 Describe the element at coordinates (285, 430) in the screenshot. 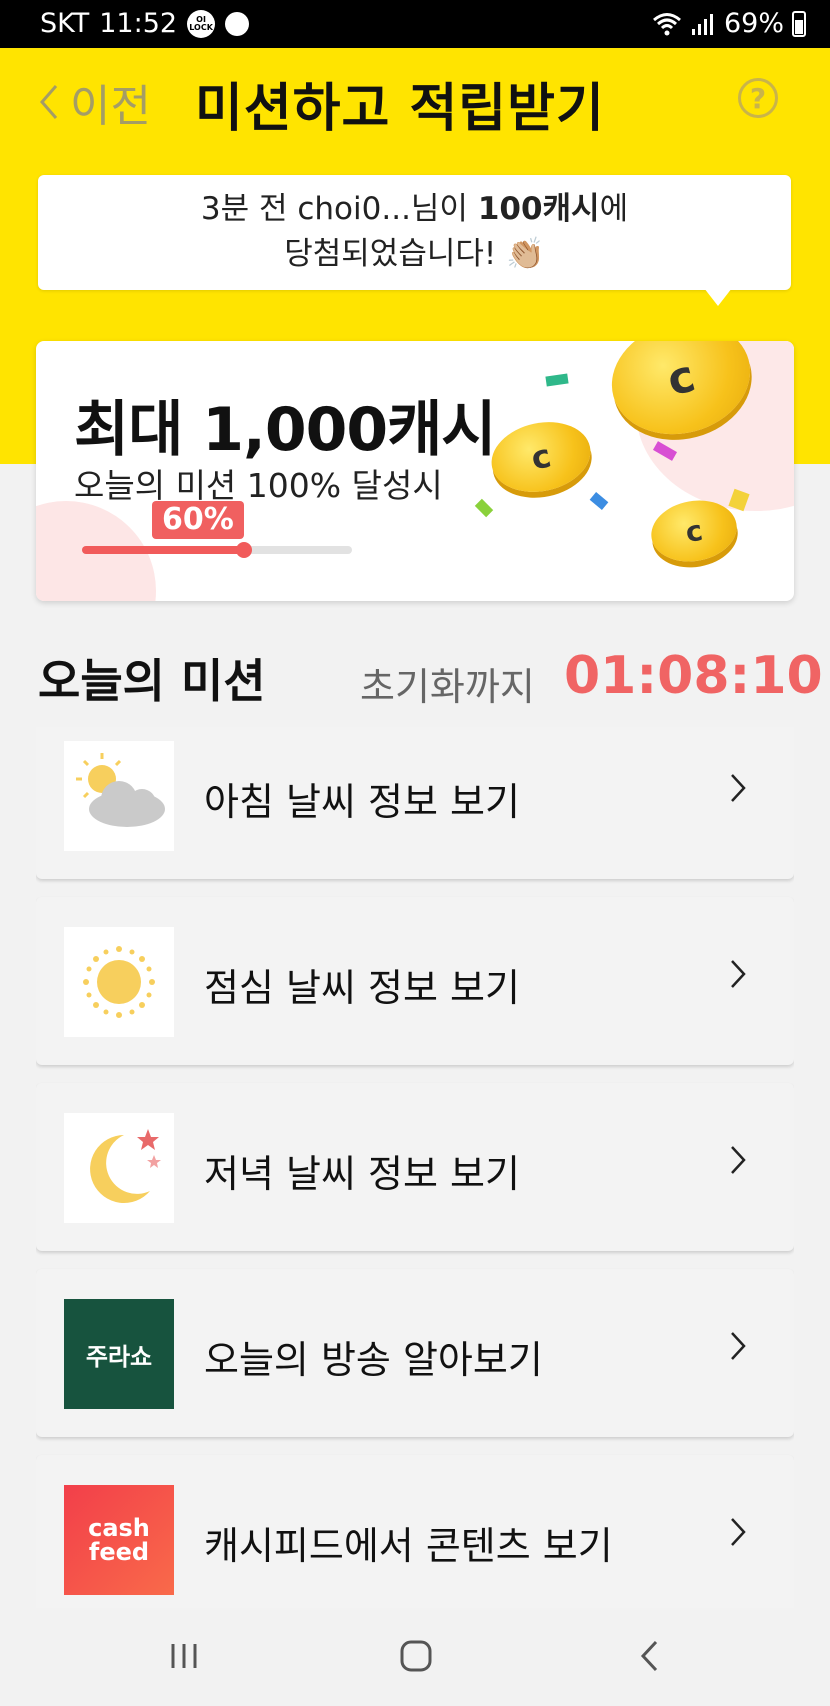

I see `reward-title: 최대 1,000캐시` at that location.